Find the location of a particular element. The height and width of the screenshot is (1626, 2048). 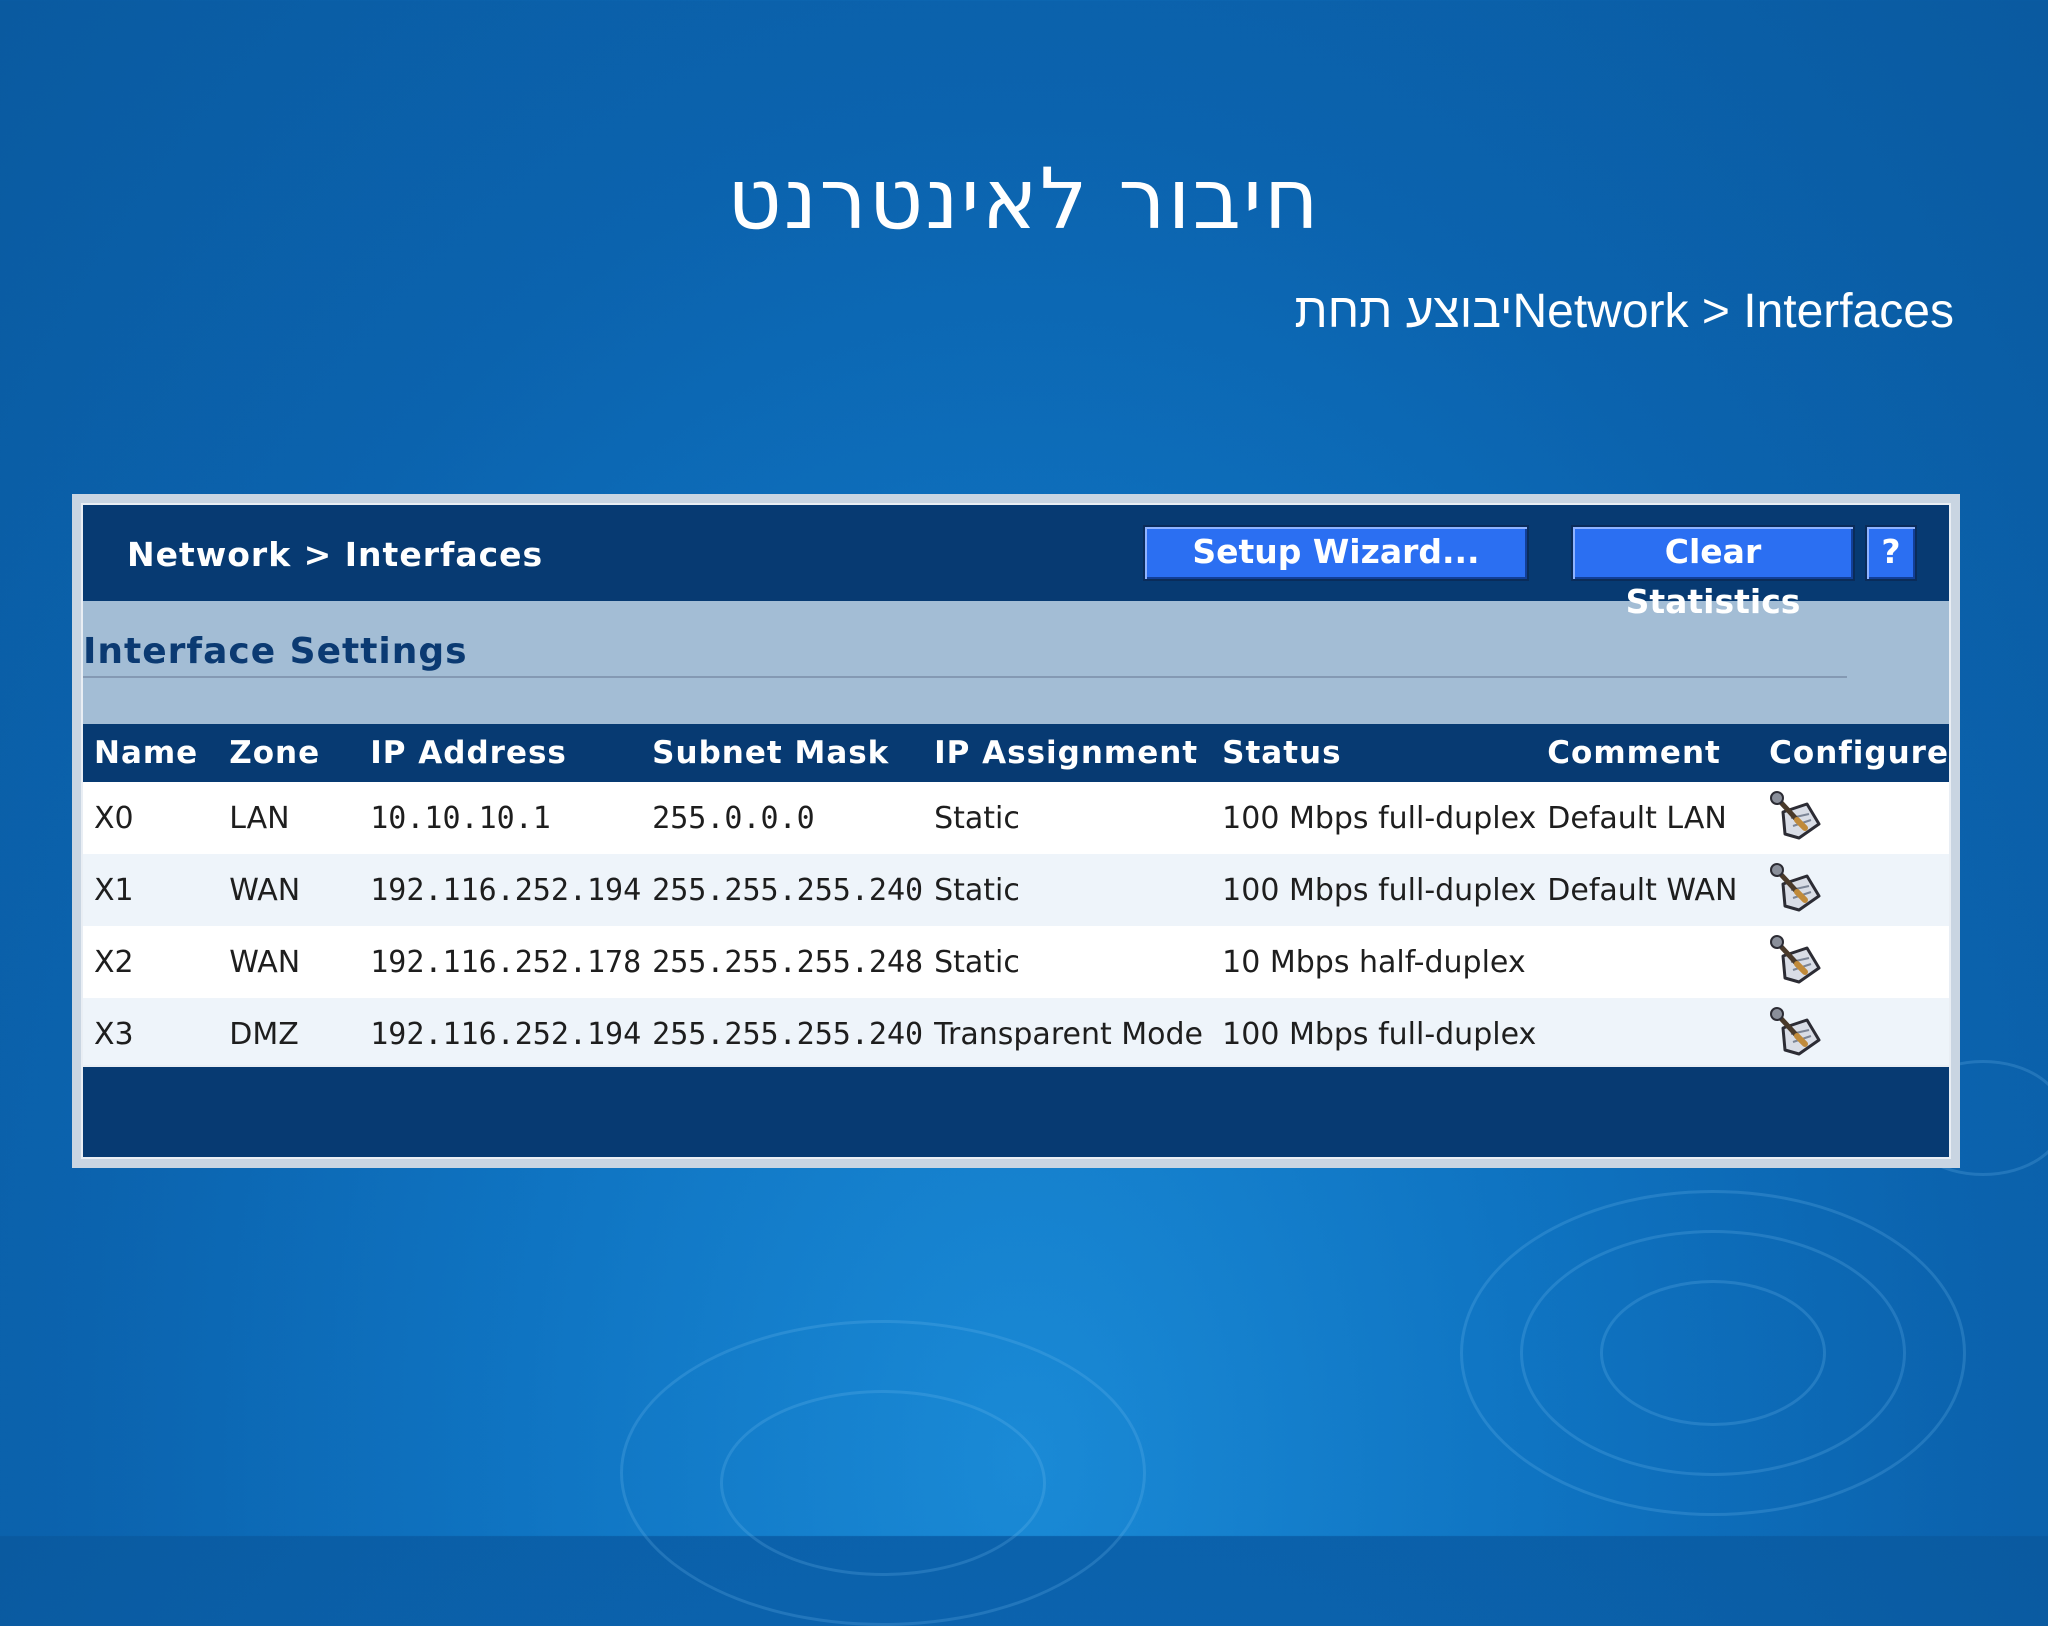

column-header-ip-assignment: IP Assignment is located at coordinates (1067, 753).